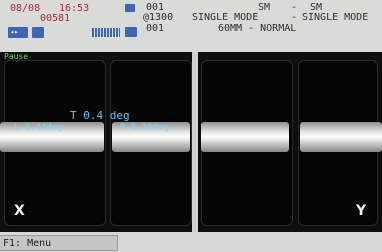 Image resolution: width=382 pixels, height=252 pixels. I want to click on f1-menu-button: F1: Menu, so click(59, 243).